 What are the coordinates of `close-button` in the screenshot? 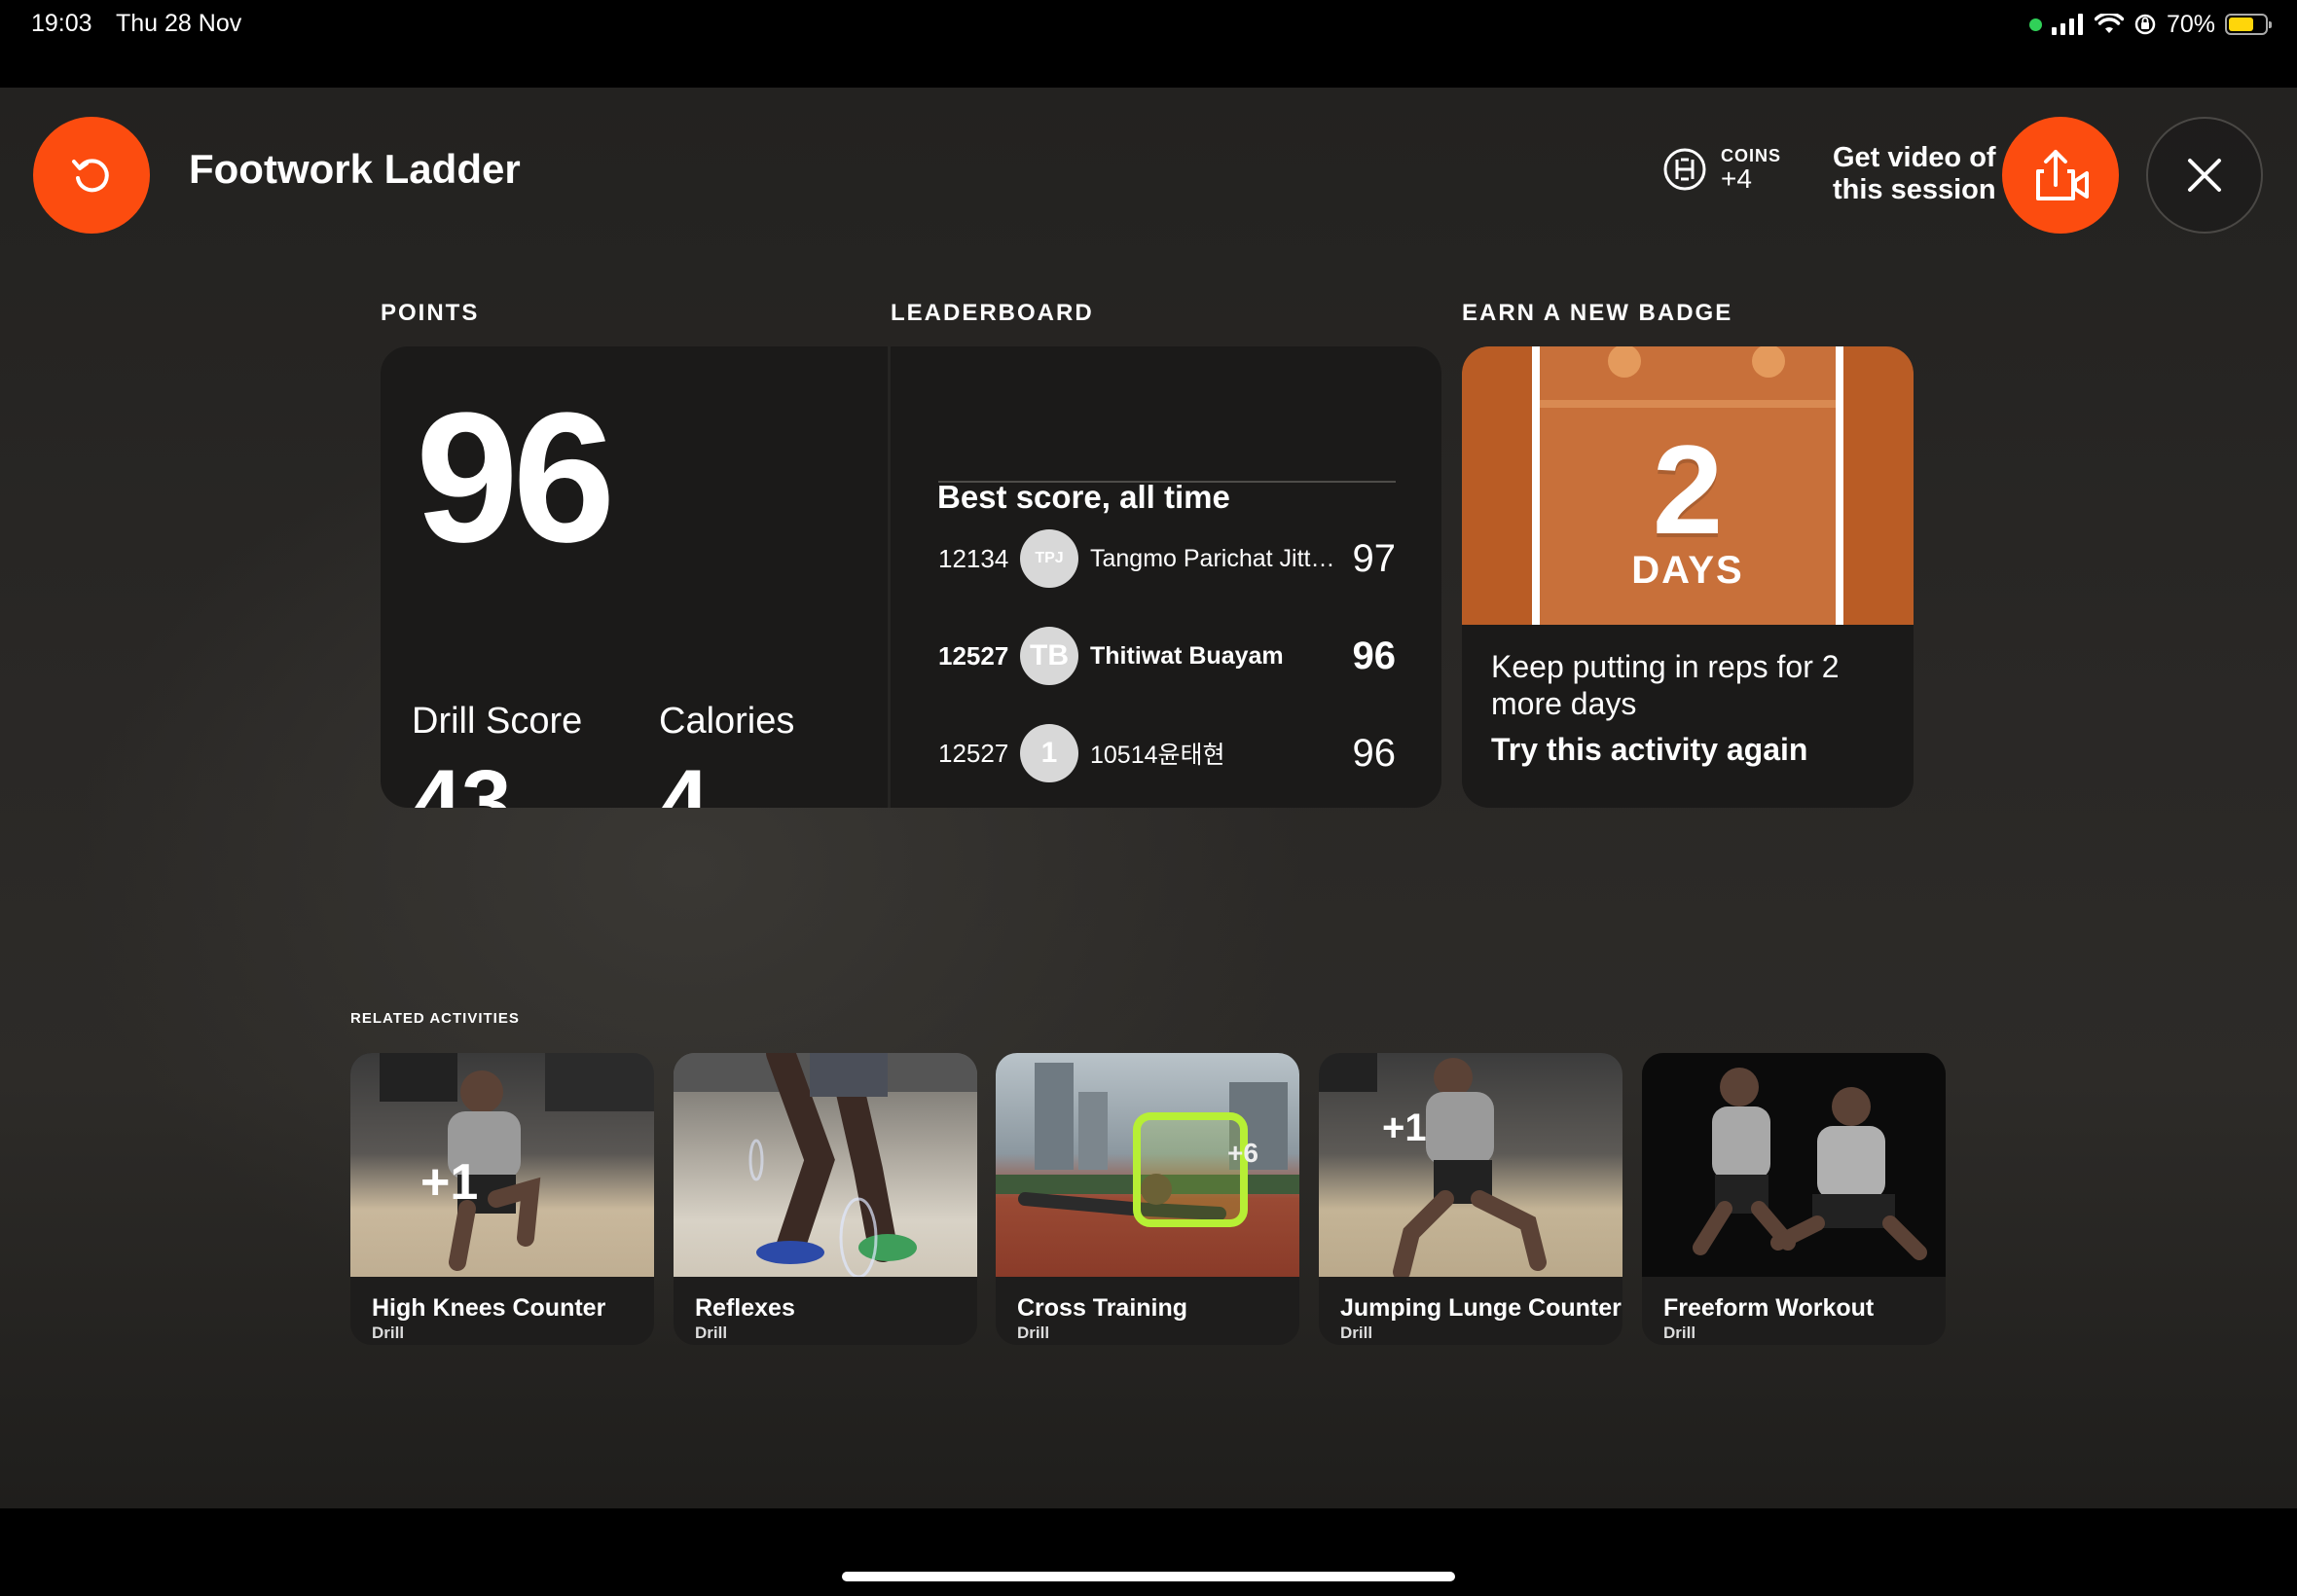 It's located at (2204, 176).